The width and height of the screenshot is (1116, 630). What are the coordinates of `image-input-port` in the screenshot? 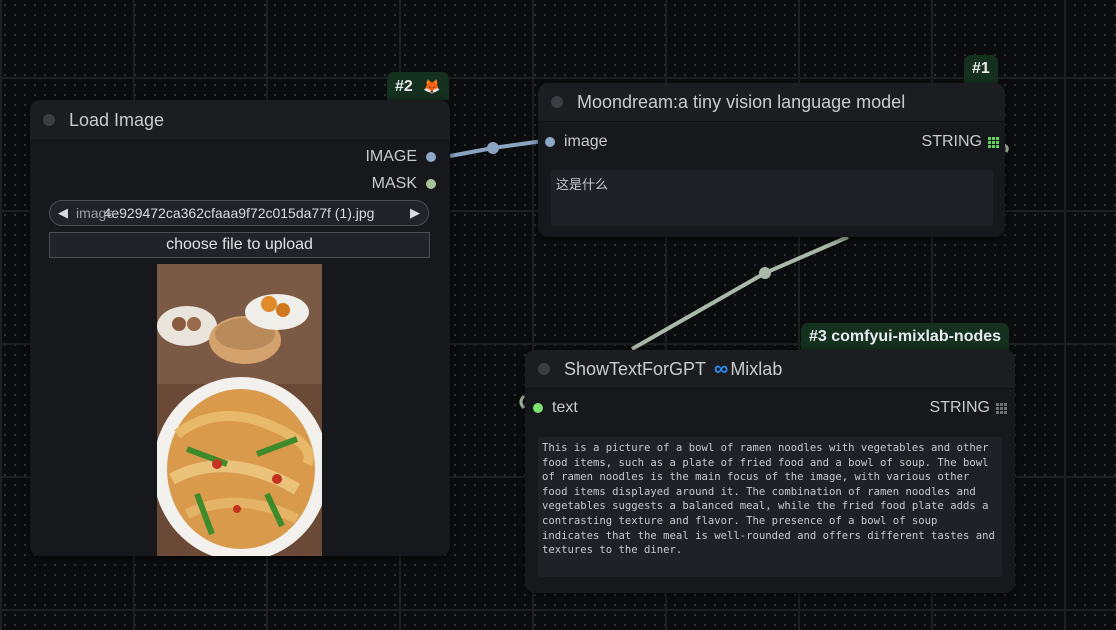 It's located at (550, 142).